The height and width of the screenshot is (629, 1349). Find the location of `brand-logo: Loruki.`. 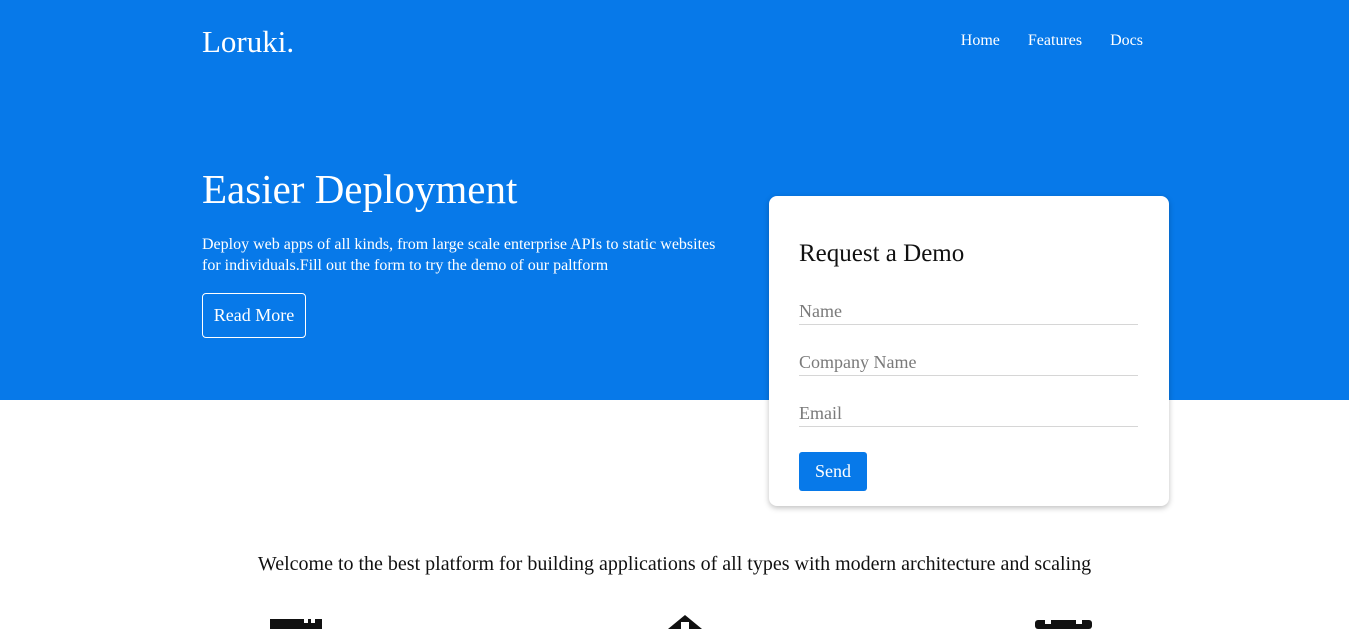

brand-logo: Loruki. is located at coordinates (248, 42).